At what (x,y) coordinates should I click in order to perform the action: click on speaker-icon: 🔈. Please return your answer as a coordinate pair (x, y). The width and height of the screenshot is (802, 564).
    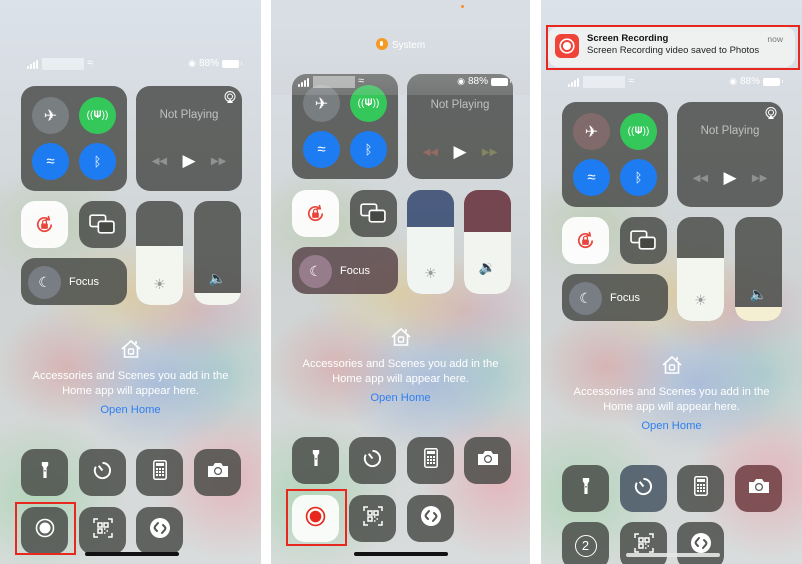
    Looking at the image, I should click on (758, 294).